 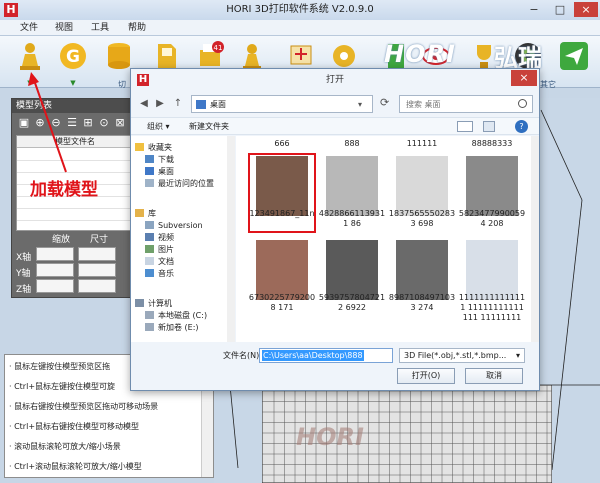 What do you see at coordinates (586, 9) in the screenshot?
I see `close-button: ×` at bounding box center [586, 9].